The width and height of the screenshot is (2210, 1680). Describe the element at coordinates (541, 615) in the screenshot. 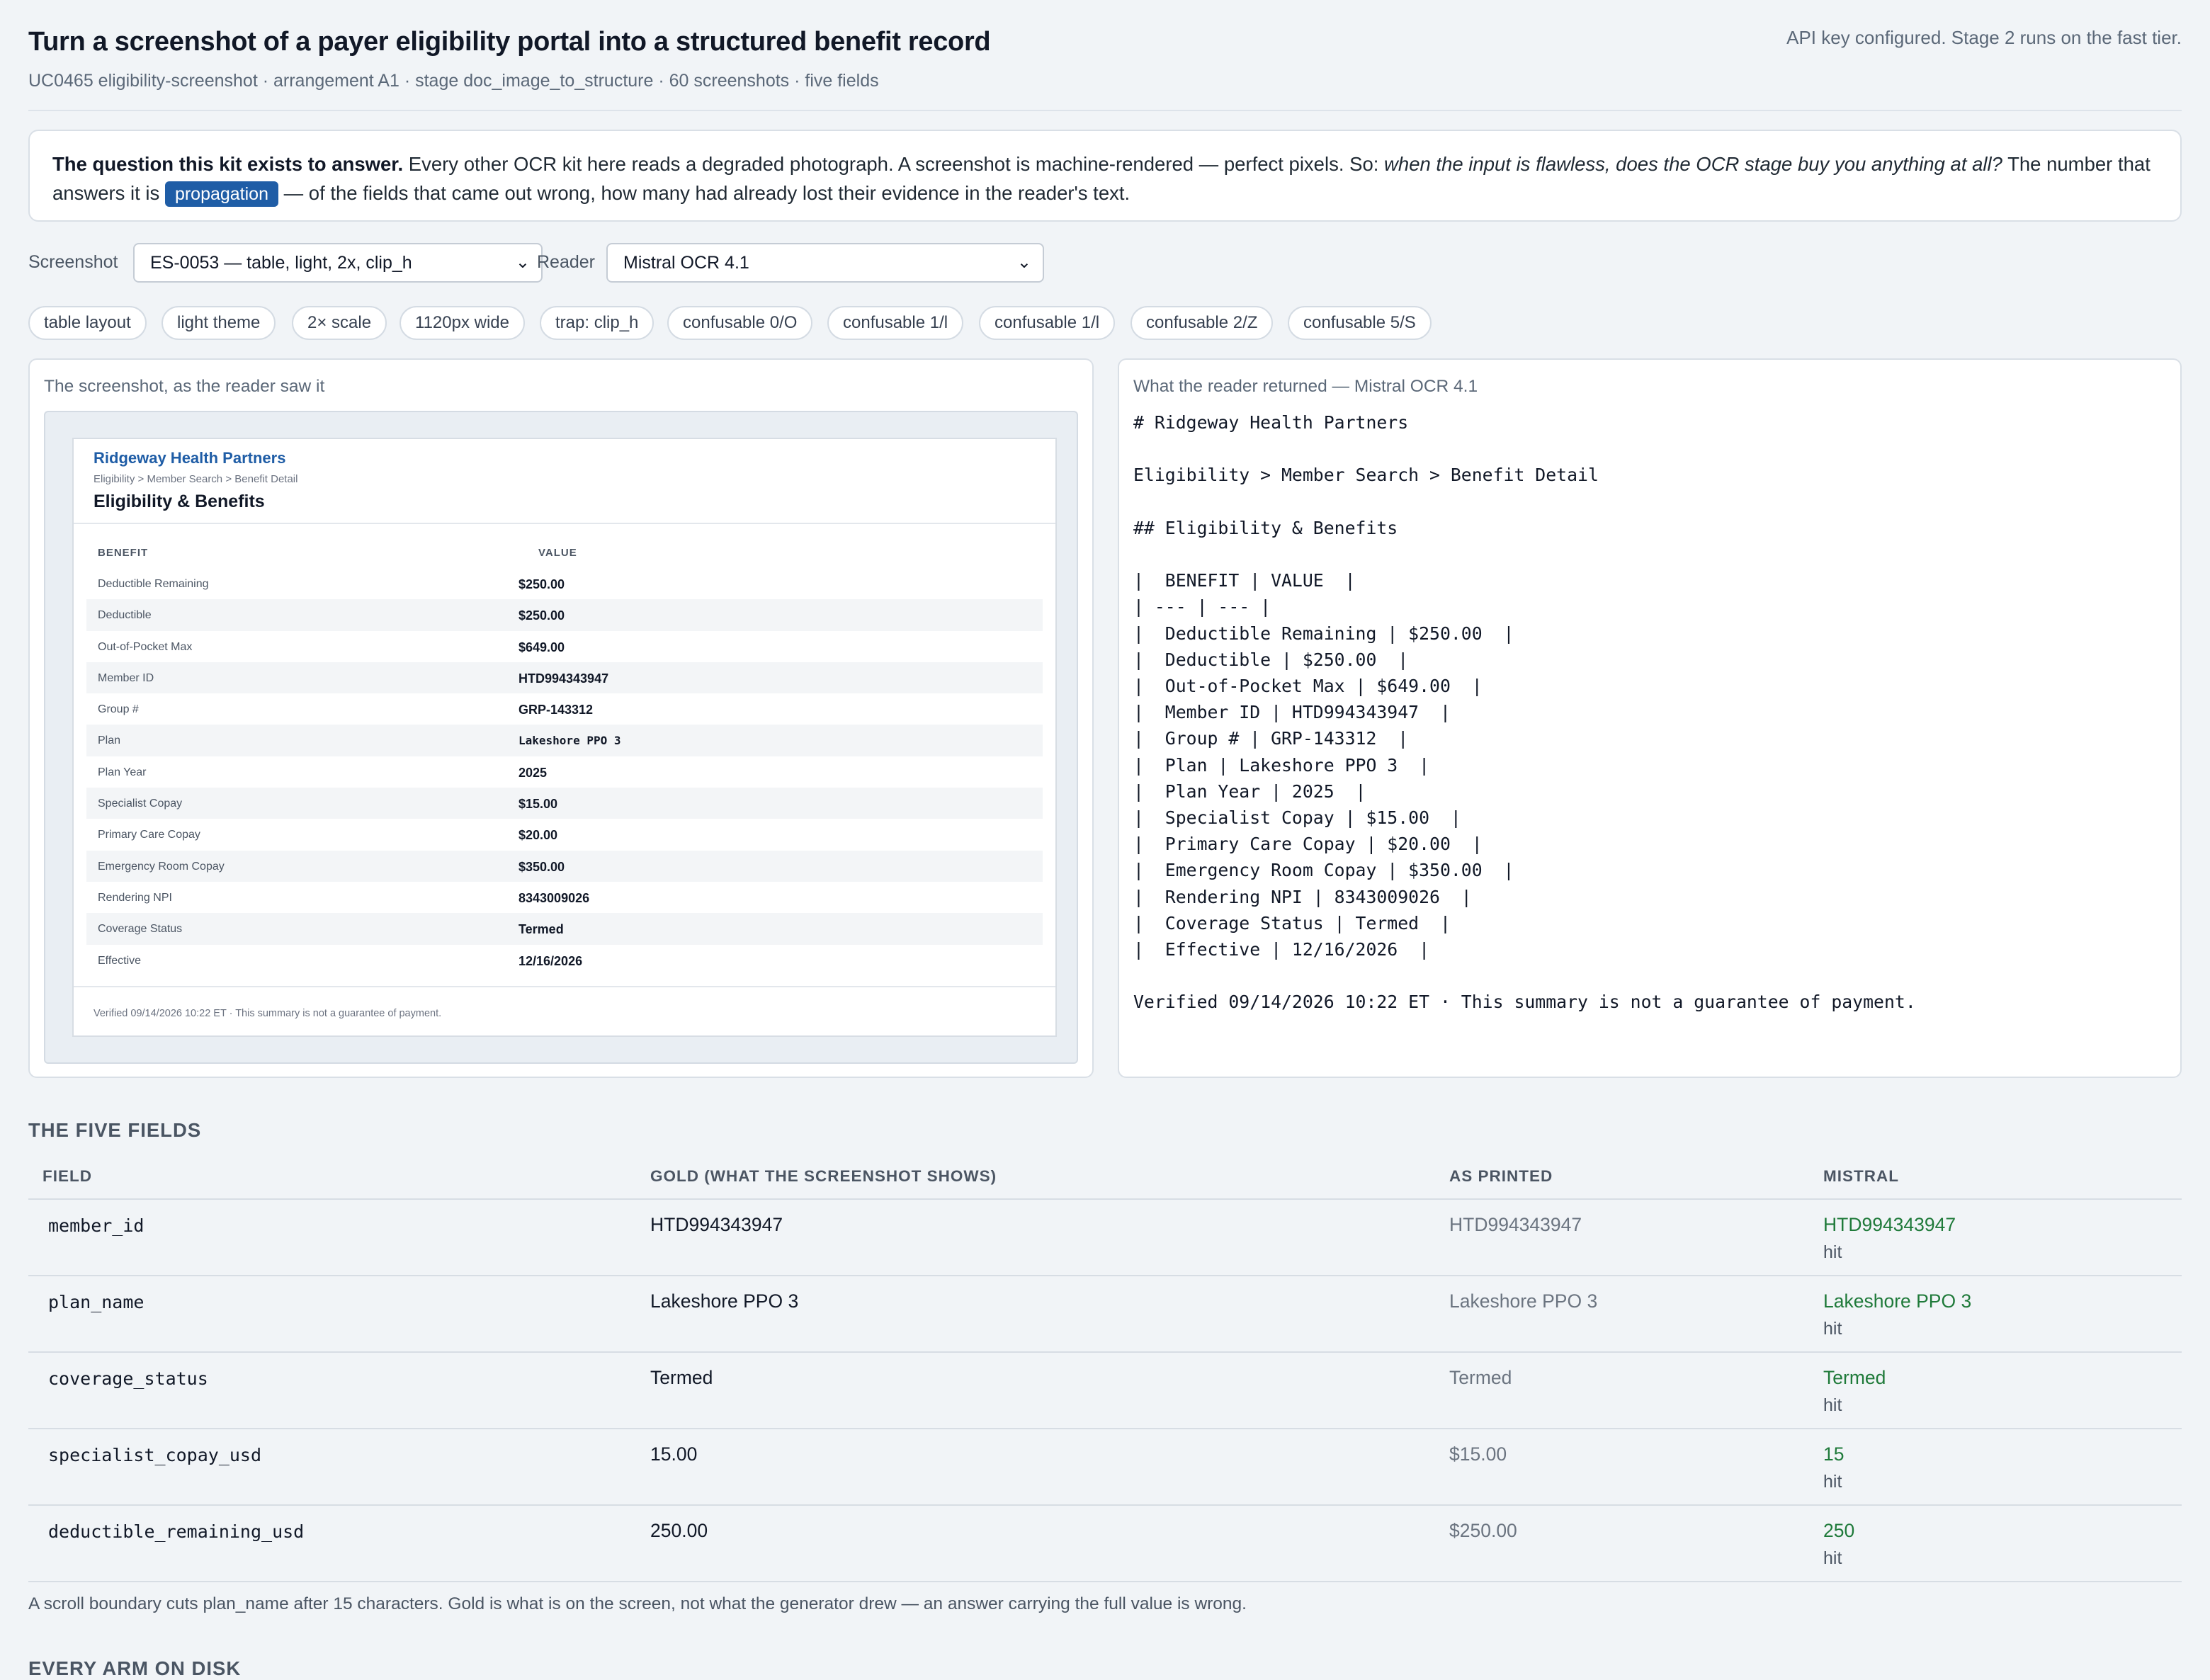

I see `benefit-value: $250.00` at that location.